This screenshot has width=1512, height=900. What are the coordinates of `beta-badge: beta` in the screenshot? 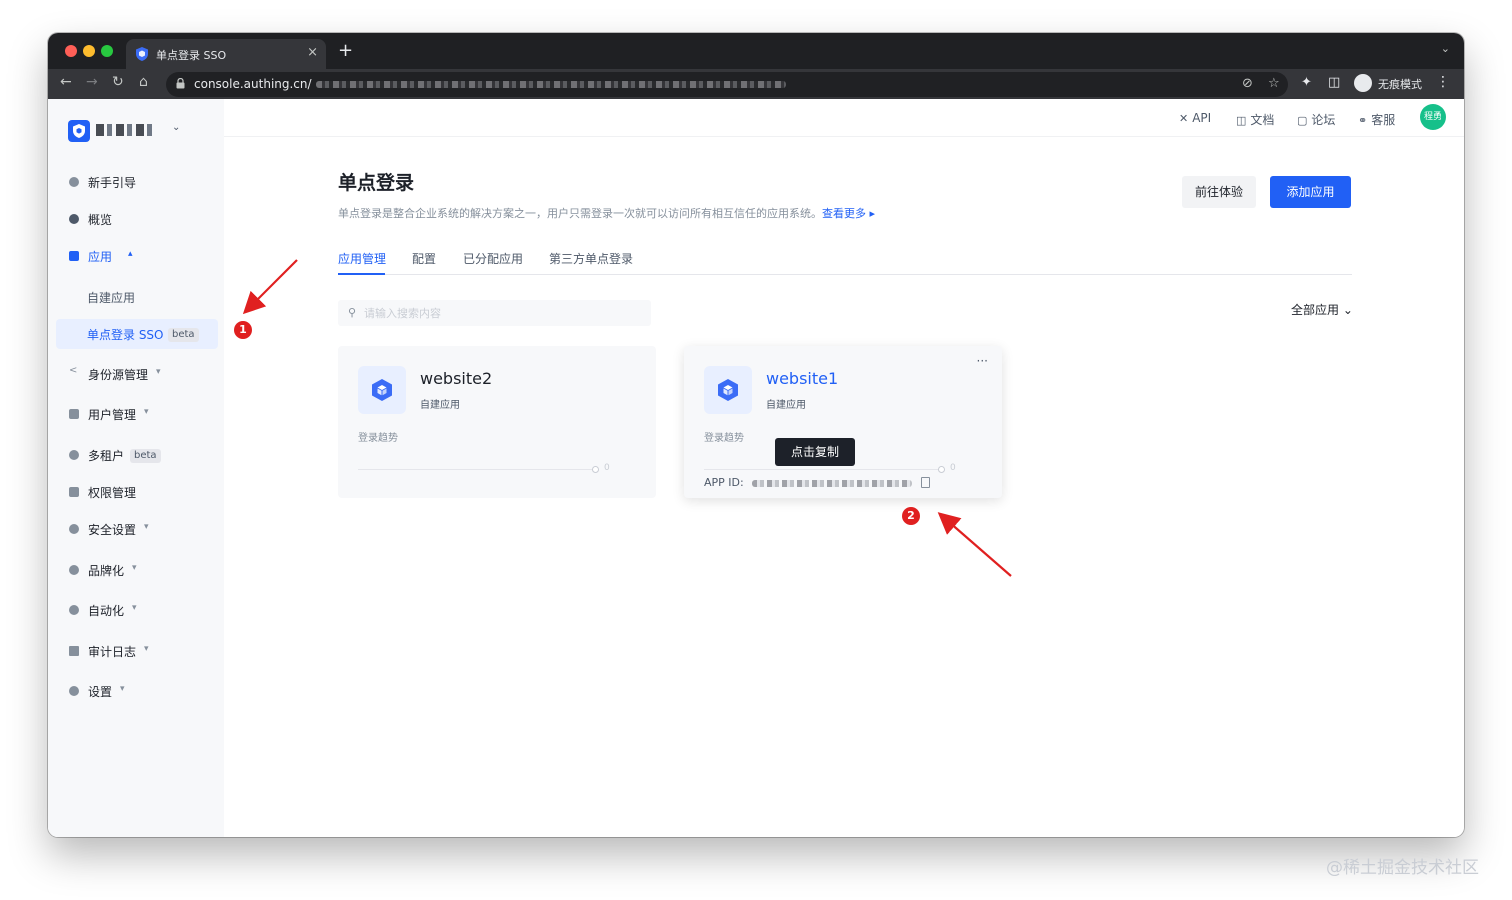 It's located at (145, 456).